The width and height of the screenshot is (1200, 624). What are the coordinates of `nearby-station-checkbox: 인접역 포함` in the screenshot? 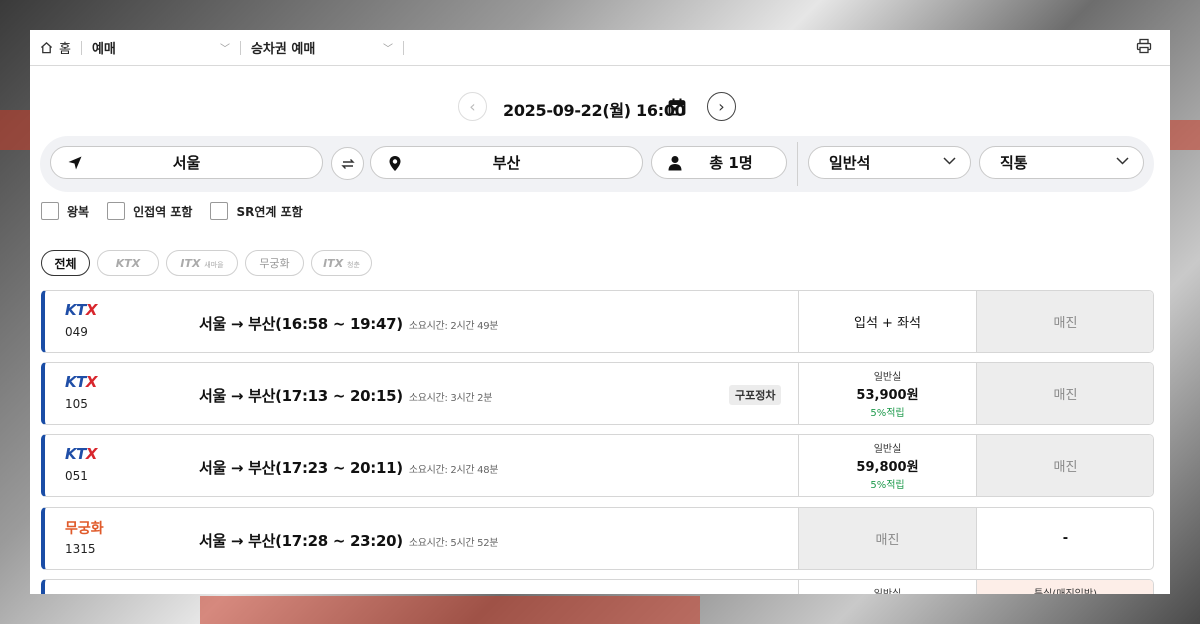 It's located at (149, 211).